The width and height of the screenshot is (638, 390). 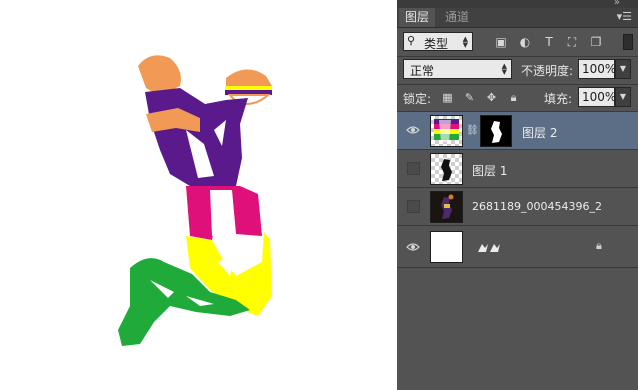 I want to click on type-filter-icon: T, so click(x=549, y=42).